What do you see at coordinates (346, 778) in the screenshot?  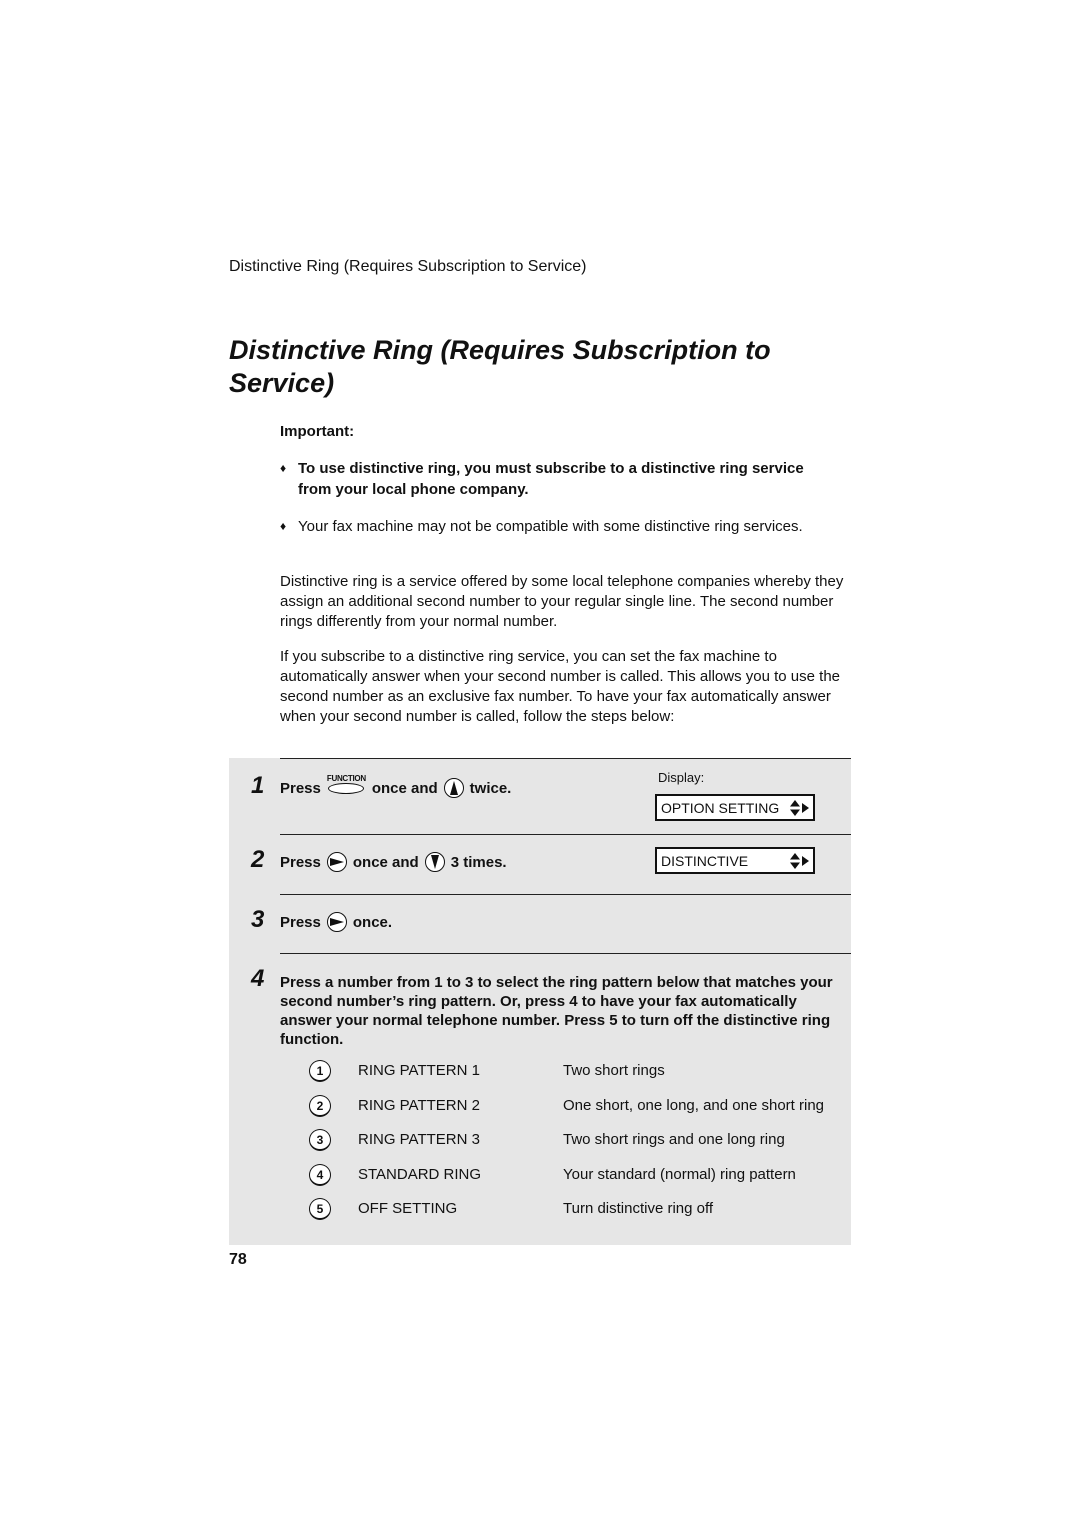 I see `function-key-label: FUNCTION` at bounding box center [346, 778].